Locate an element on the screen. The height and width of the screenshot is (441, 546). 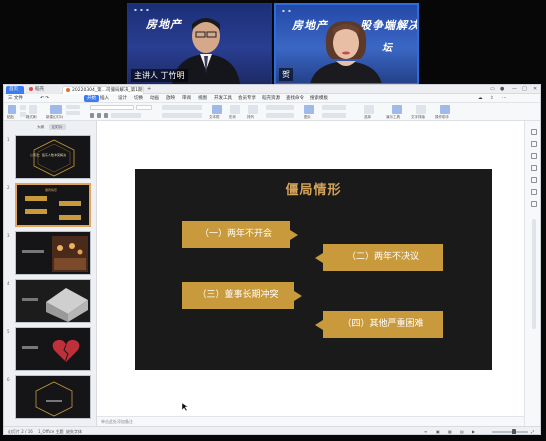
arrange-icon is located at coordinates (253, 109).